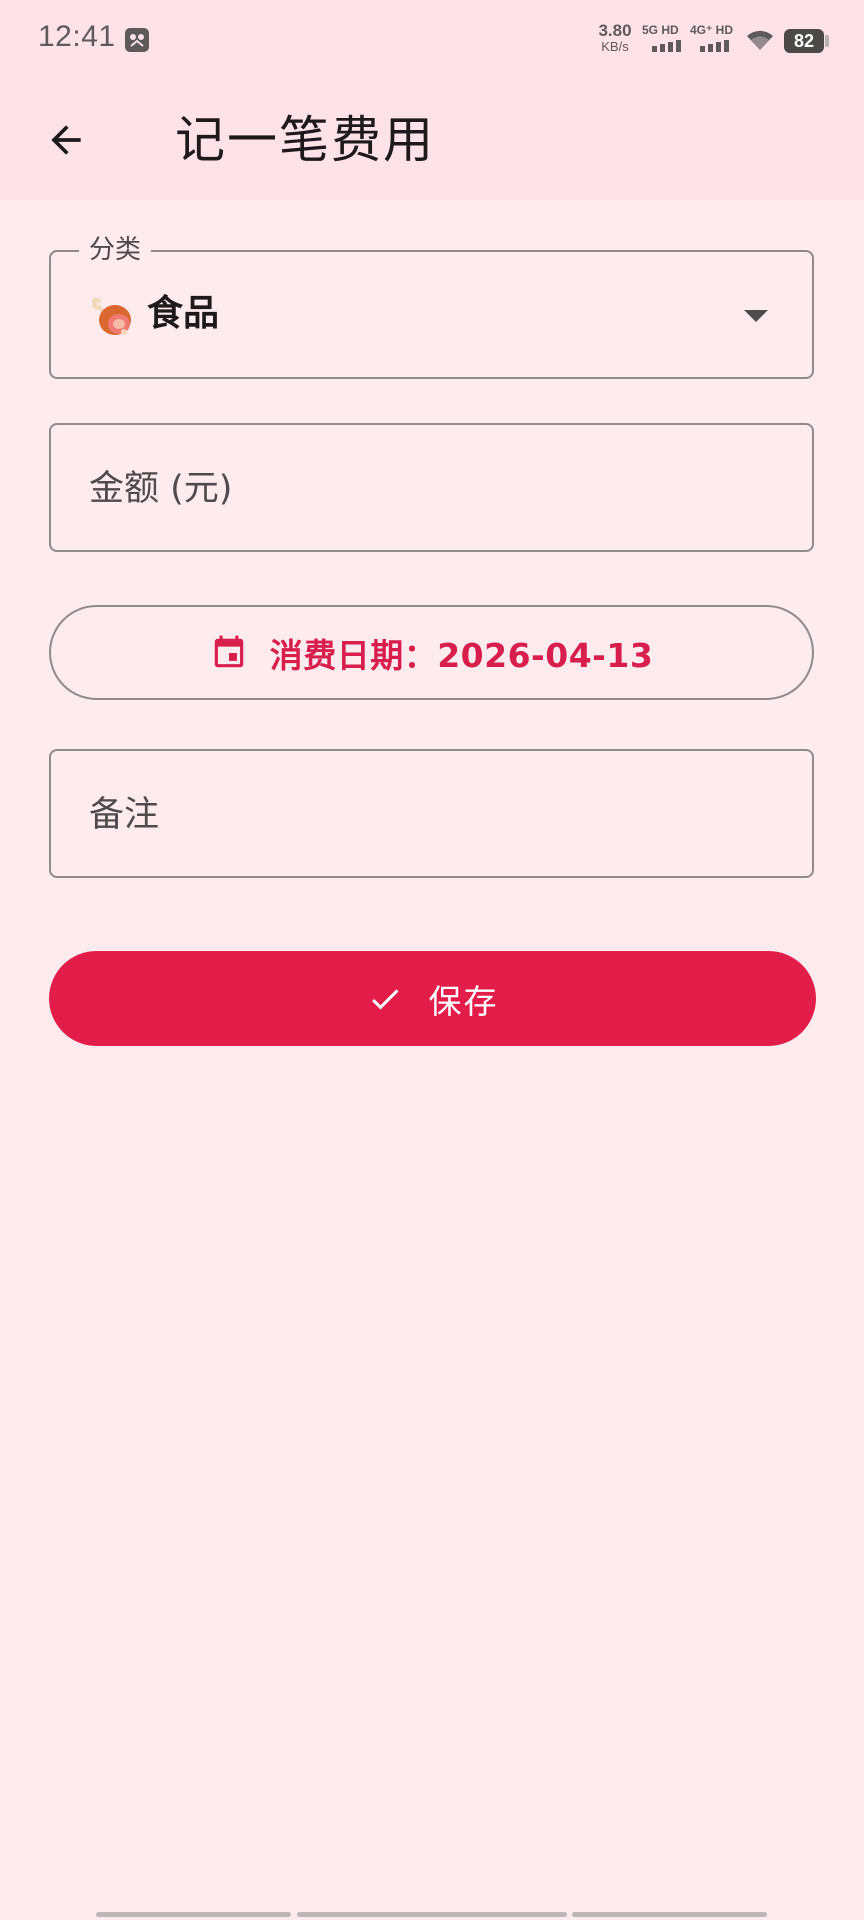 This screenshot has width=864, height=1920. I want to click on note-input, so click(435, 815).